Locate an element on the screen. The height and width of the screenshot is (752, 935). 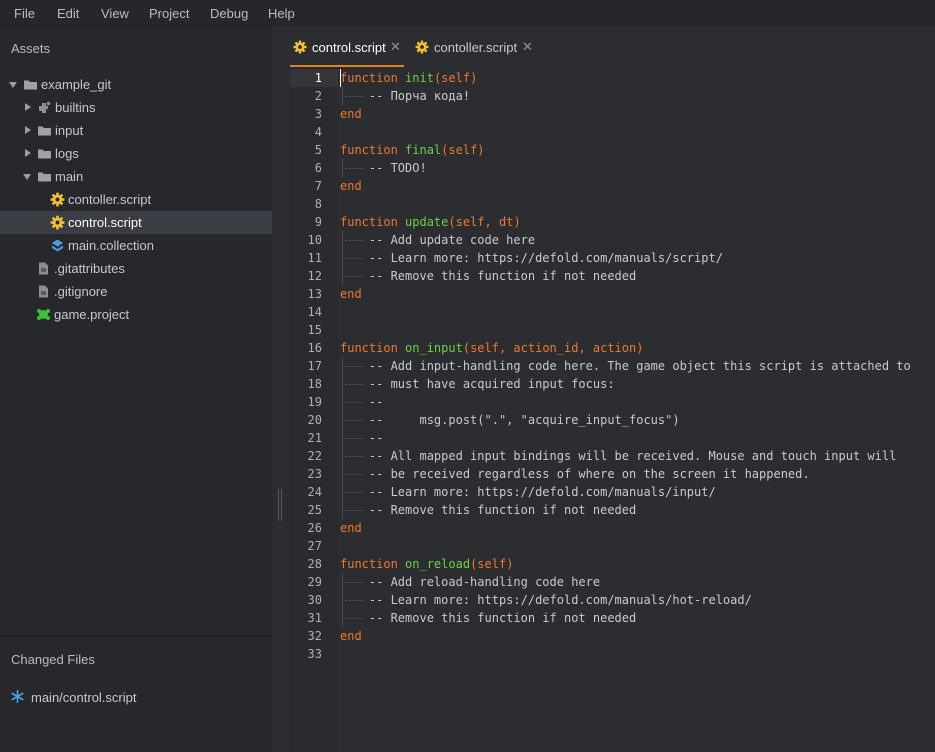
line-number: 4 is located at coordinates (318, 132).